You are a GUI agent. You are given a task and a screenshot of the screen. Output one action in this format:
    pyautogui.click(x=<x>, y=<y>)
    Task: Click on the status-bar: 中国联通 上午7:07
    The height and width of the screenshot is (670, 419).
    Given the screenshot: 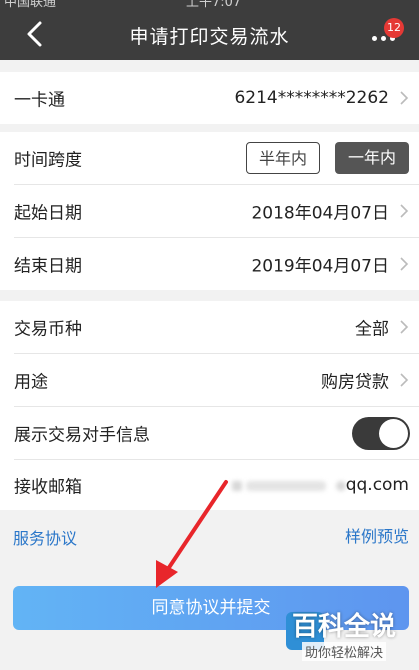 What is the action you would take?
    pyautogui.click(x=209, y=4)
    